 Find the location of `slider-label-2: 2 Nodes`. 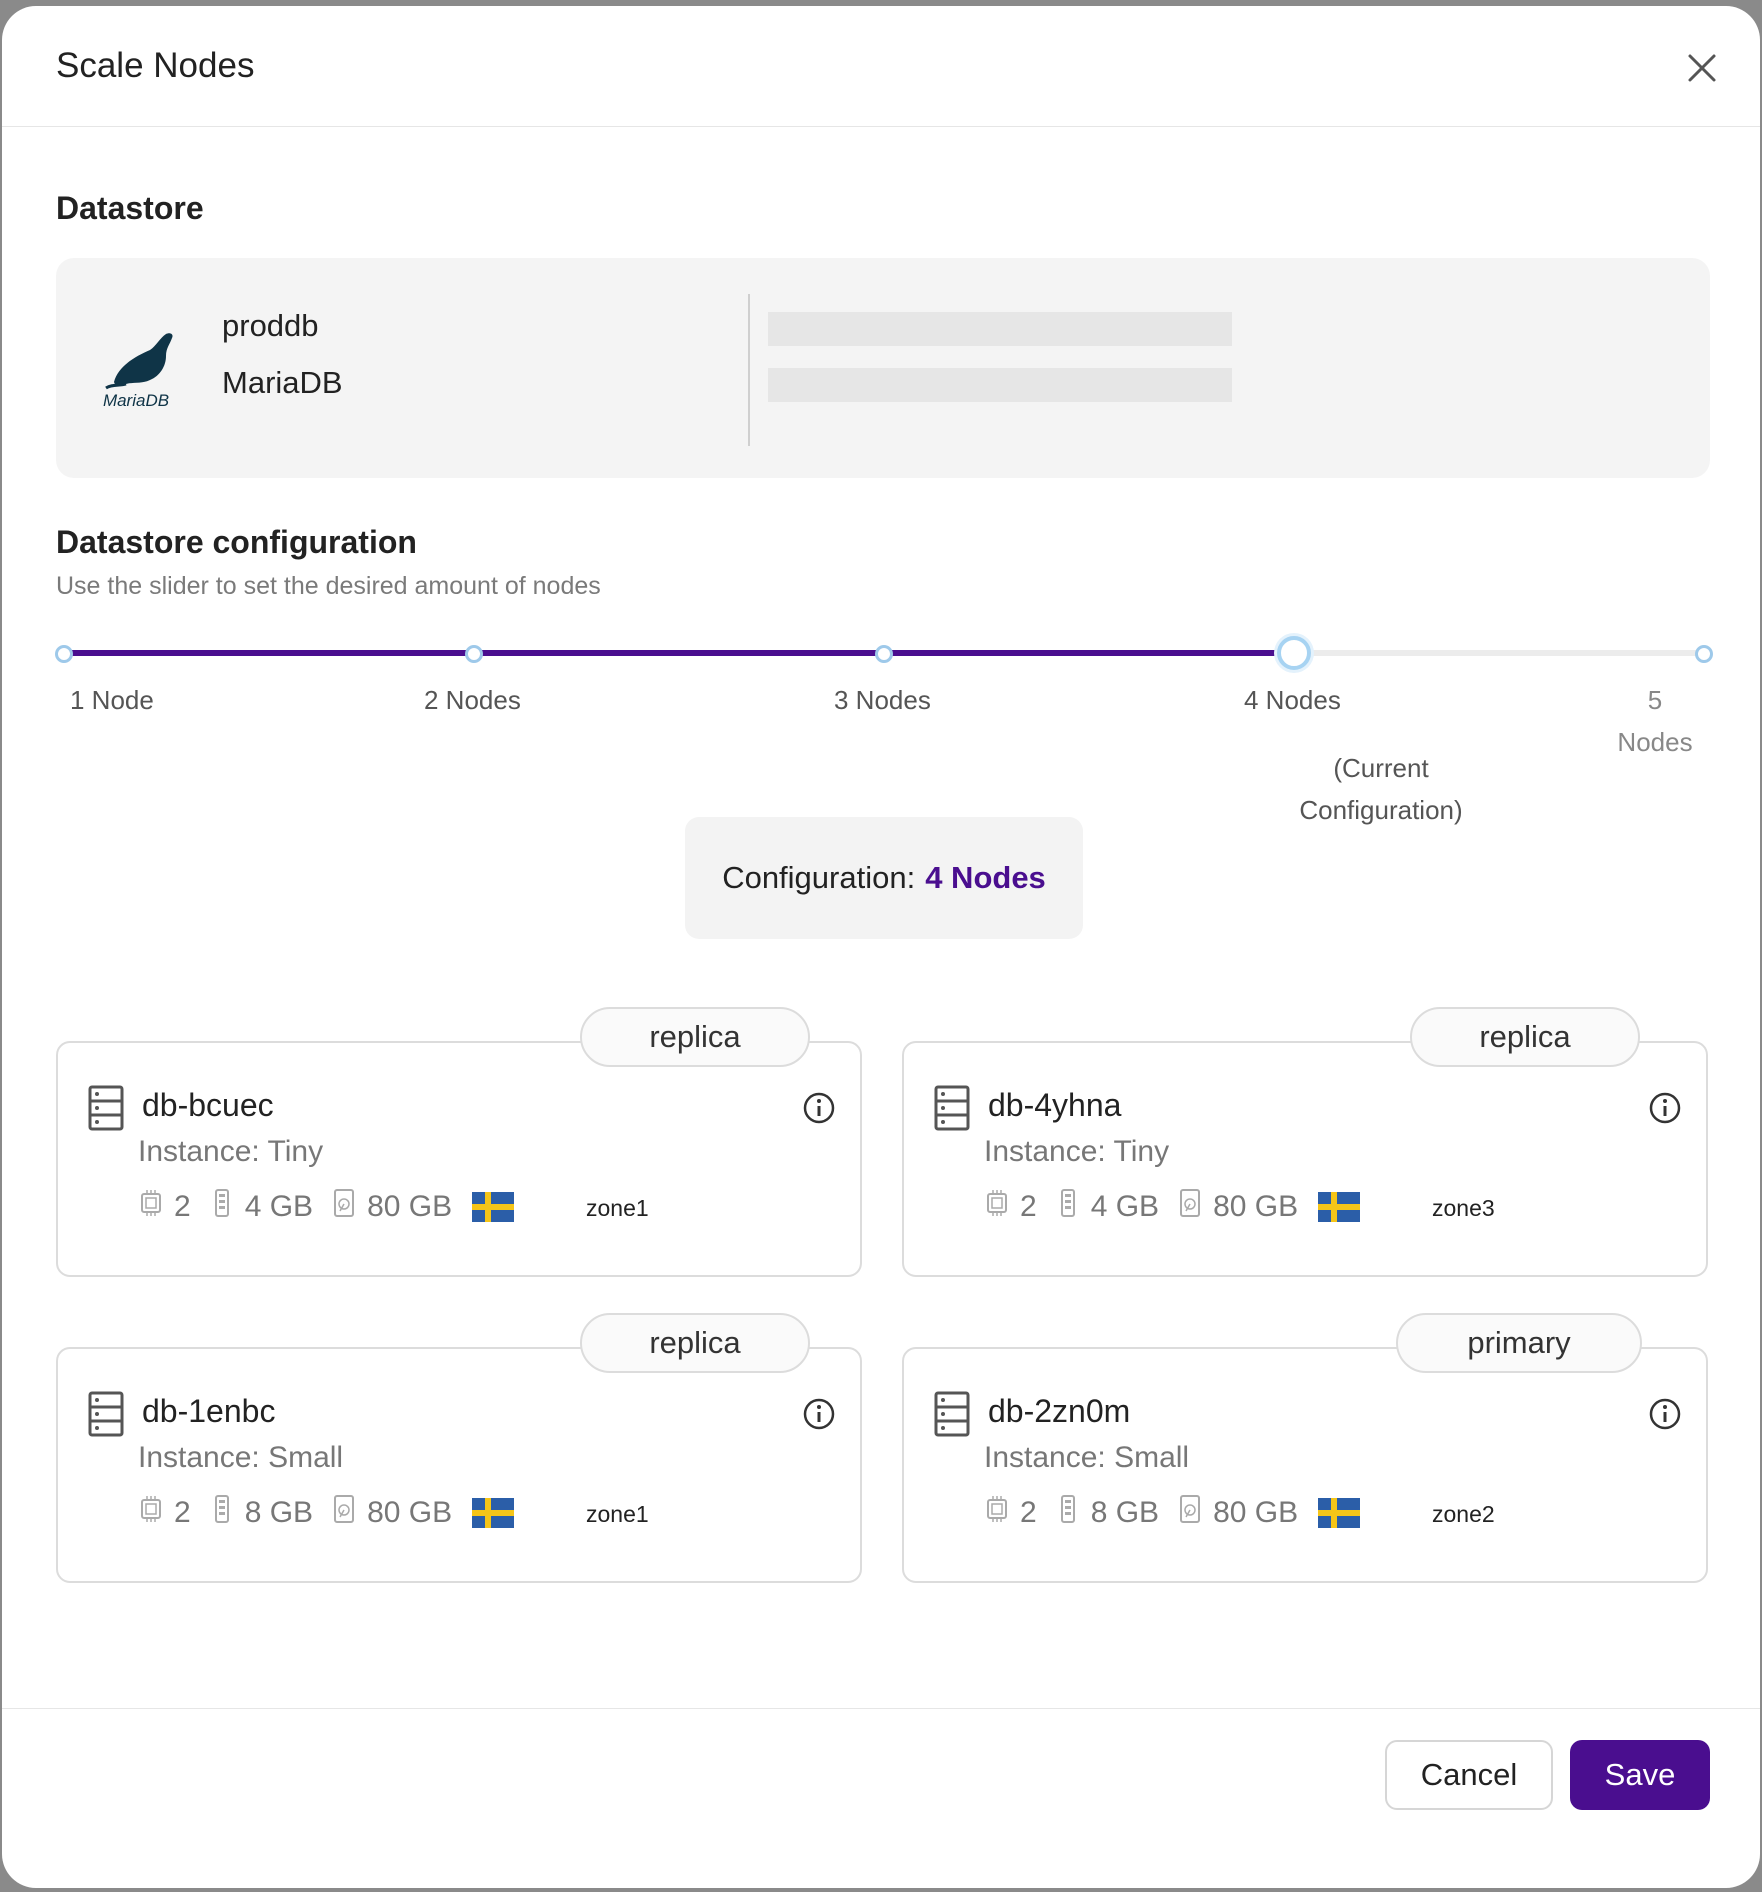

slider-label-2: 2 Nodes is located at coordinates (472, 700).